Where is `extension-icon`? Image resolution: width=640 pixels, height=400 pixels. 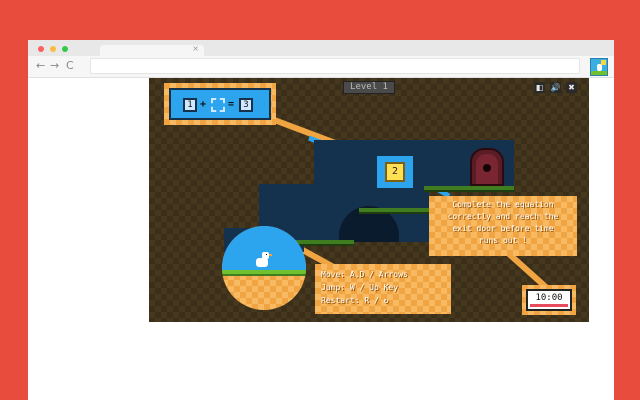 extension-icon is located at coordinates (599, 67).